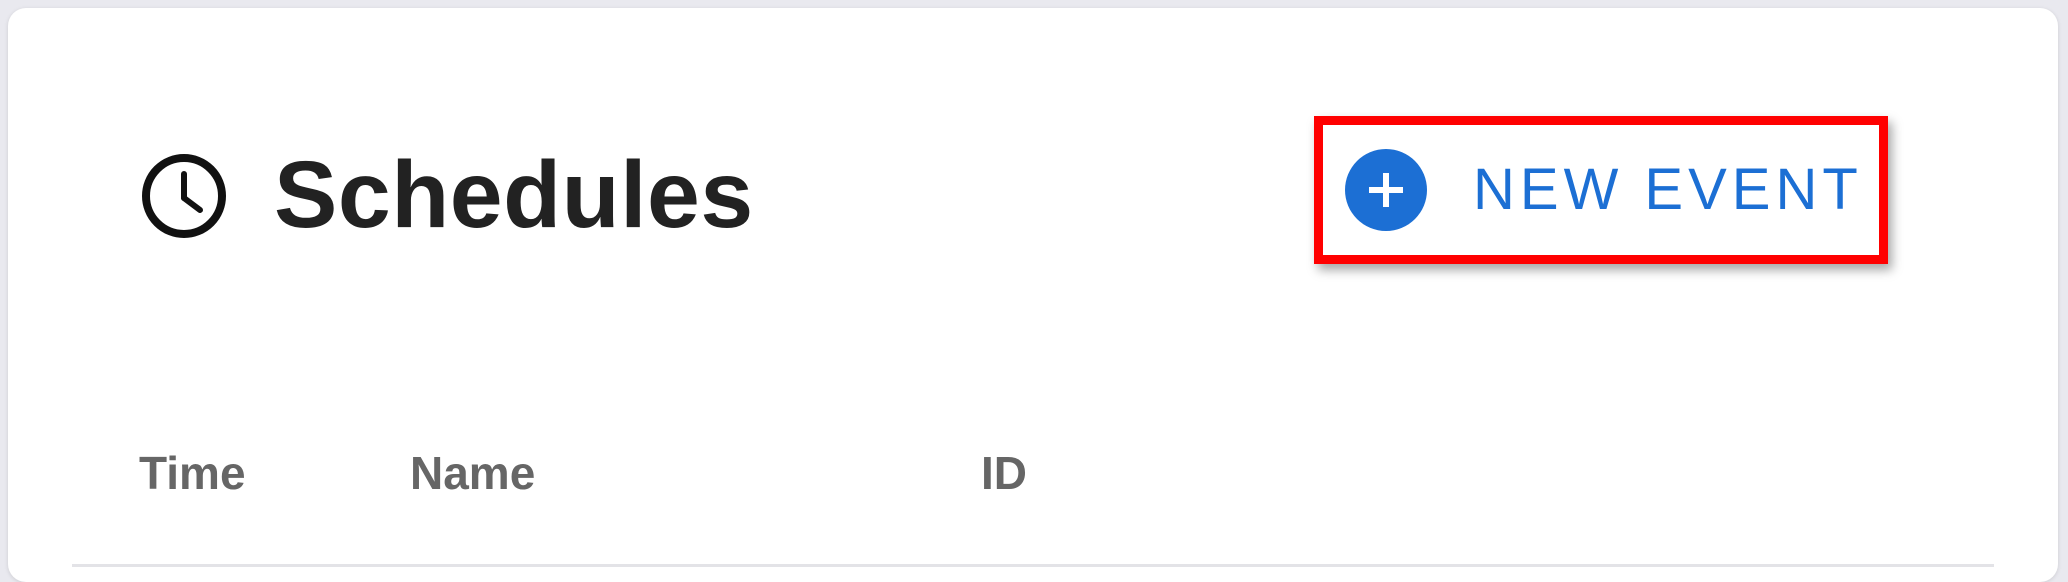 Image resolution: width=2068 pixels, height=582 pixels. Describe the element at coordinates (192, 473) in the screenshot. I see `column-header-time: Time` at that location.